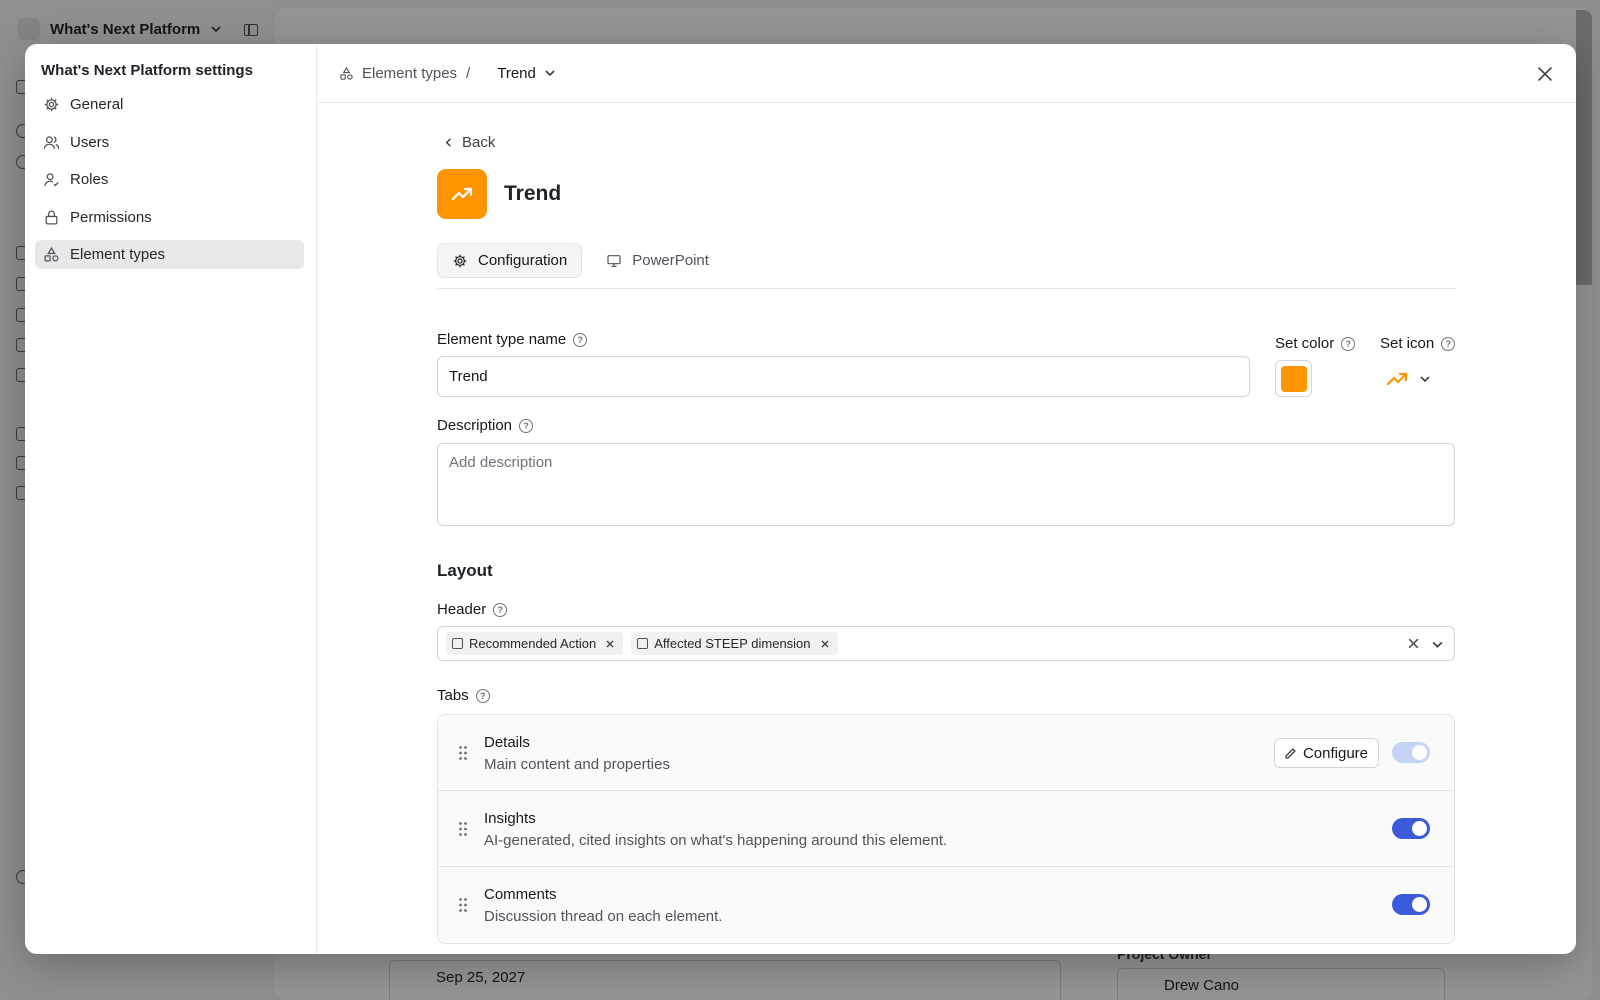 This screenshot has width=1600, height=1000. Describe the element at coordinates (947, 266) in the screenshot. I see `editor-tabs: Configuration PowerPoint` at that location.